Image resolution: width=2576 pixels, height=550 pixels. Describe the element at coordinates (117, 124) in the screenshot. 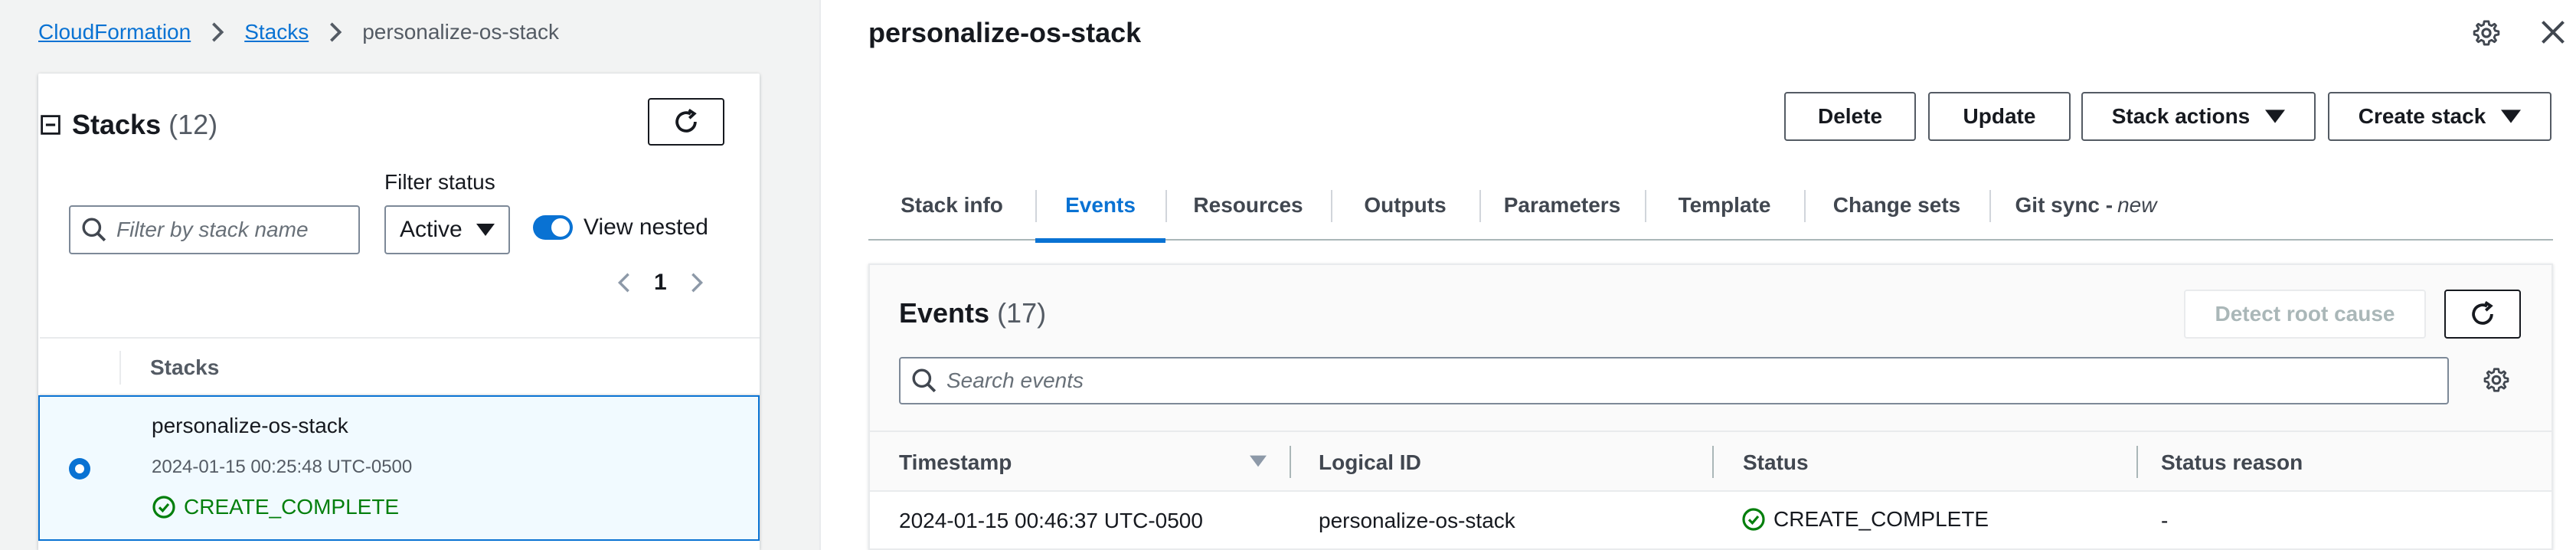

I see `stacks-title: Stacks` at that location.